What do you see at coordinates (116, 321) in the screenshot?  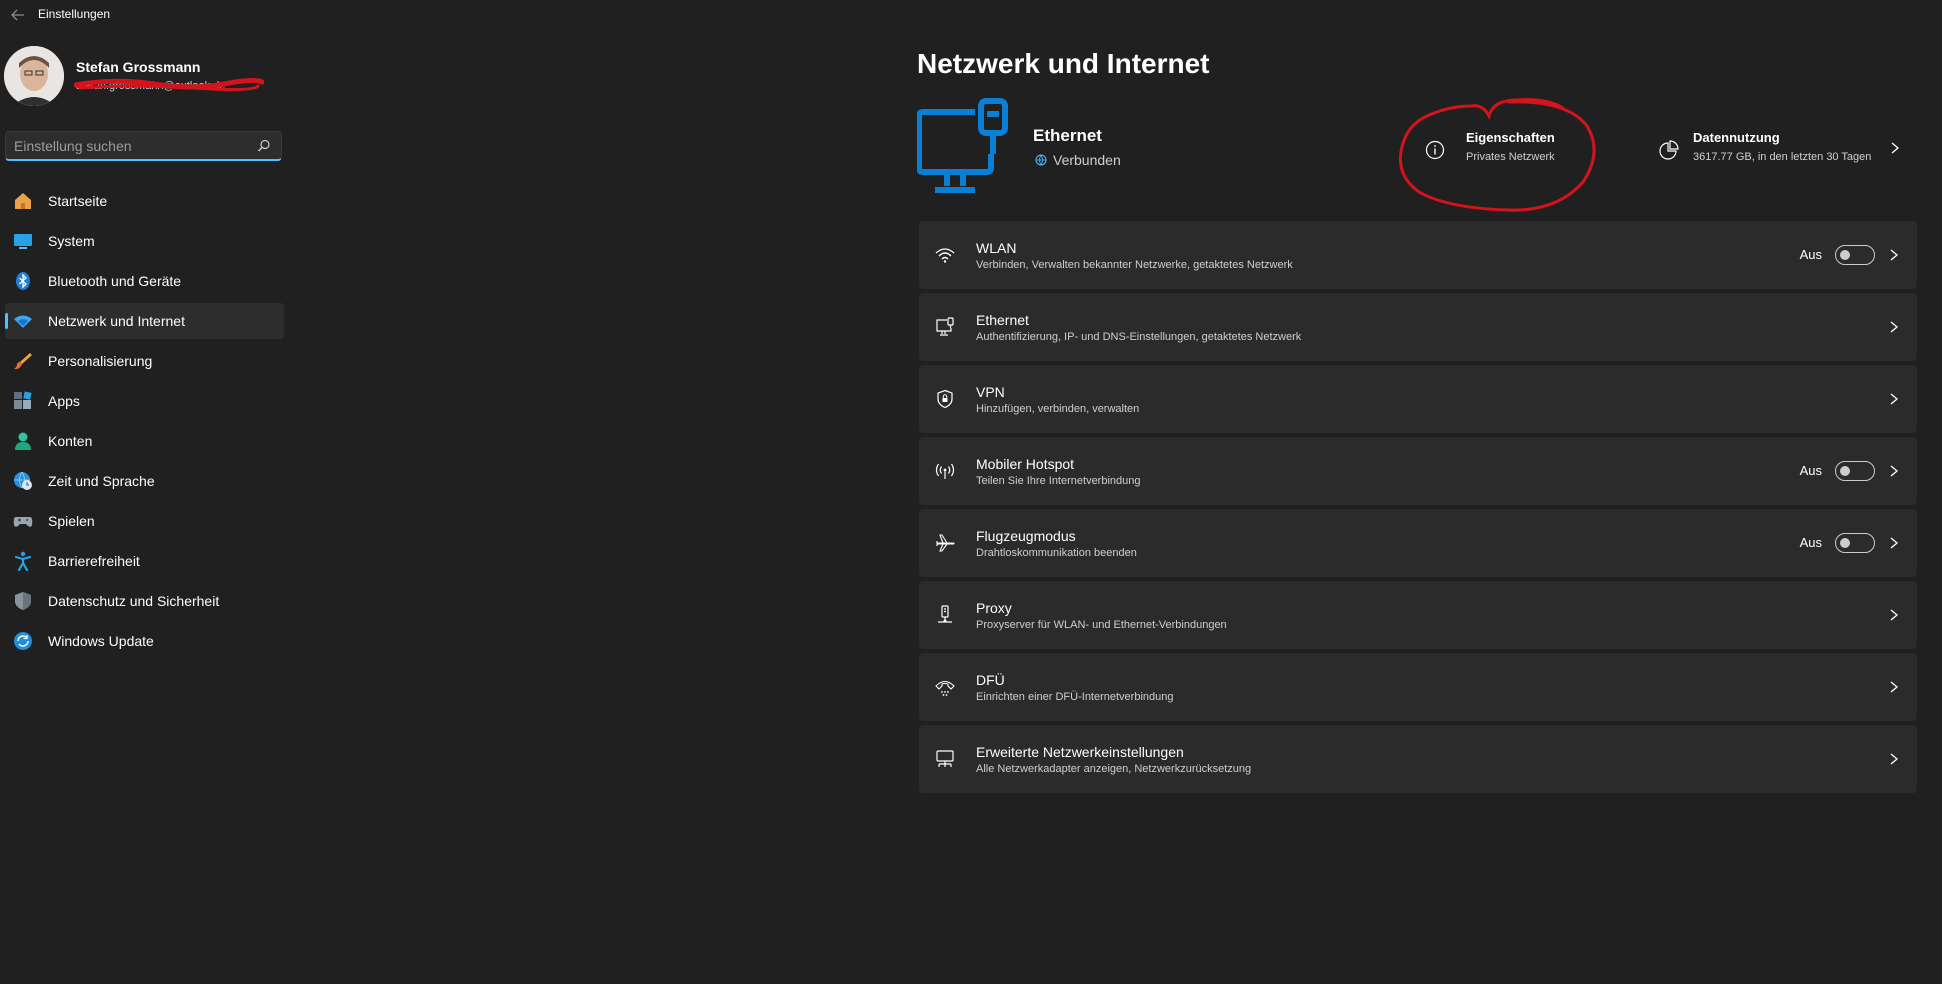 I see `nav-label: Netzwerk und Internet` at bounding box center [116, 321].